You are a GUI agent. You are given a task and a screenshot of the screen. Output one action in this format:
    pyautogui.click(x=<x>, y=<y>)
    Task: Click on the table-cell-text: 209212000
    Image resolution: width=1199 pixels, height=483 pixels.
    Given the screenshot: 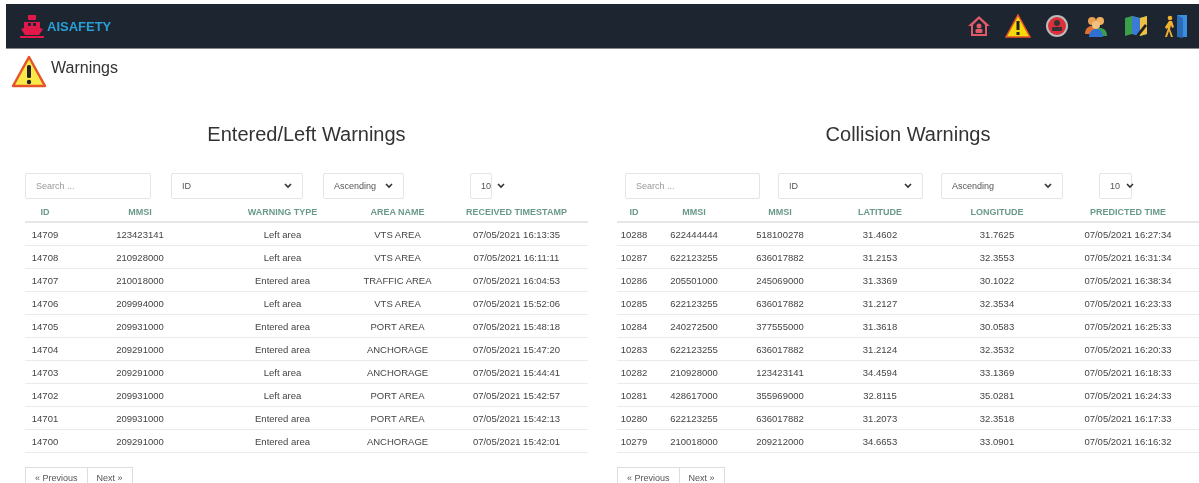 What is the action you would take?
    pyautogui.click(x=780, y=441)
    